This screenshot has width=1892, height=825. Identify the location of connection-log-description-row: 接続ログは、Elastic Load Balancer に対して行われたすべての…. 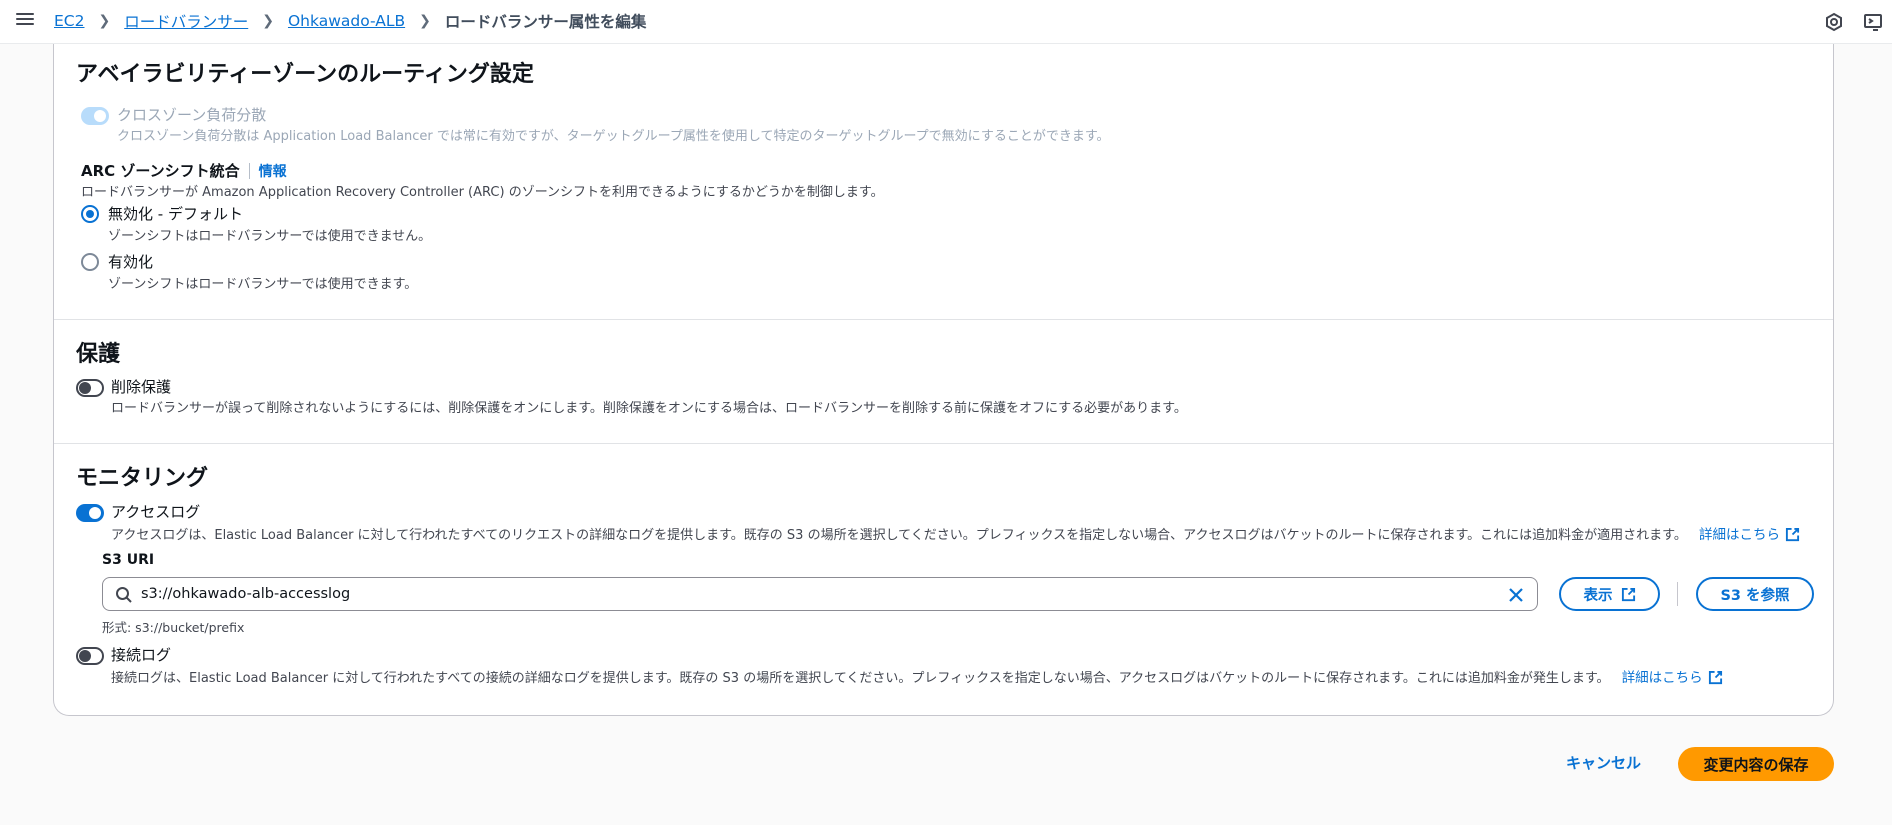
(917, 676).